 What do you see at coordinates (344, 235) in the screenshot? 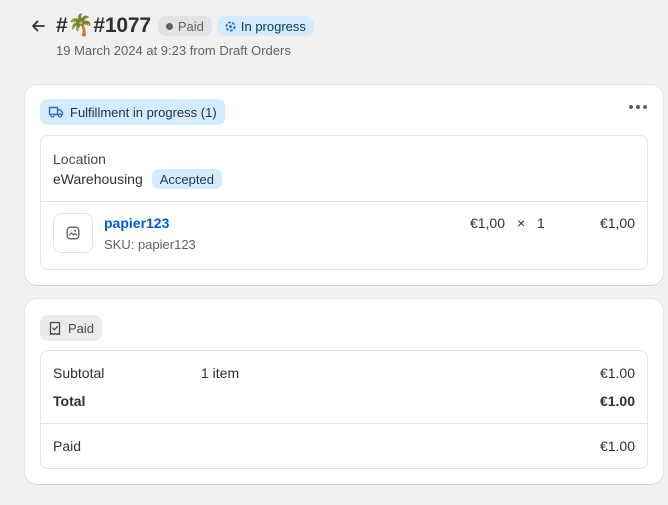
I see `line-item: papier123 SKU: papier123 €1,00 × 1 €1,00` at bounding box center [344, 235].